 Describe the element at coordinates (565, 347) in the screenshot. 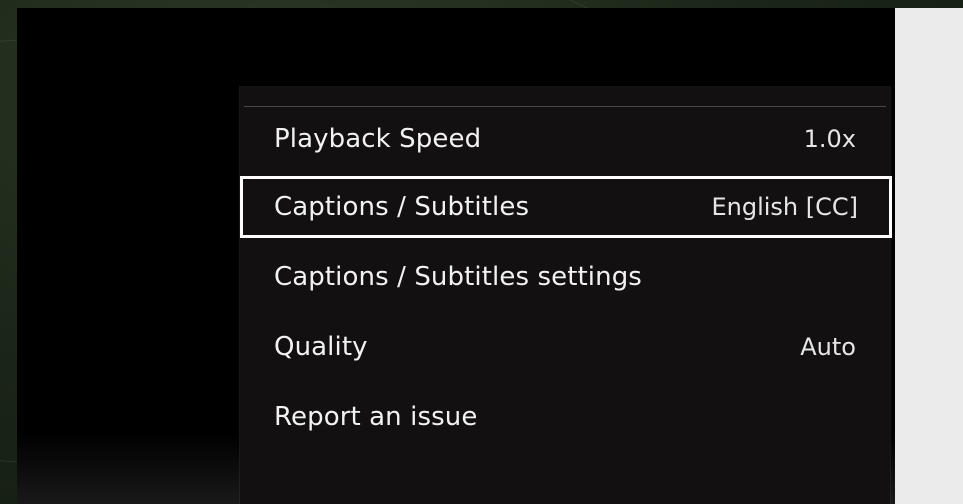

I see `menu-item-quality: Quality Auto` at that location.